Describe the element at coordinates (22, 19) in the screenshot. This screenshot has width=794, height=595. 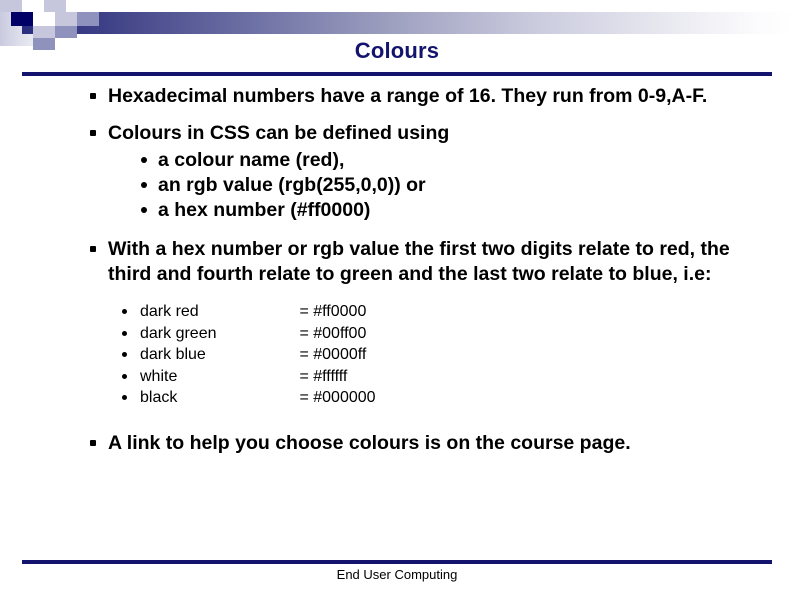
I see `deco-square-navy` at that location.